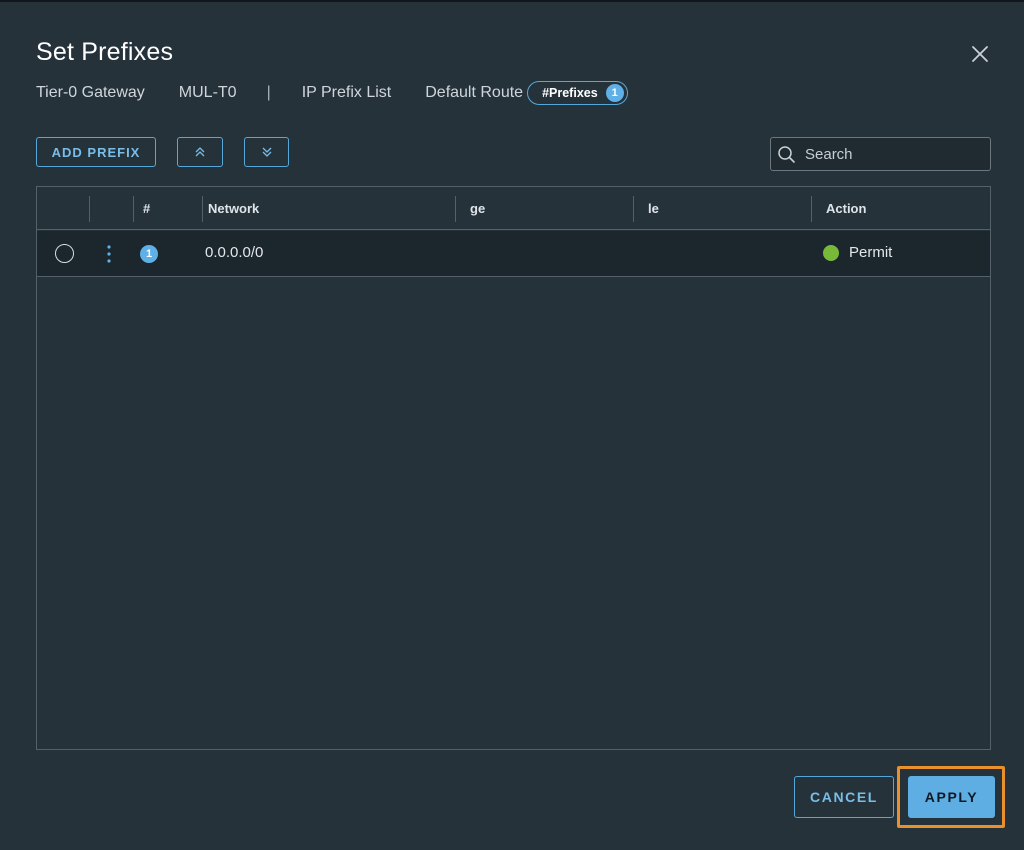 The width and height of the screenshot is (1024, 850). I want to click on more-options-icon, so click(109, 254).